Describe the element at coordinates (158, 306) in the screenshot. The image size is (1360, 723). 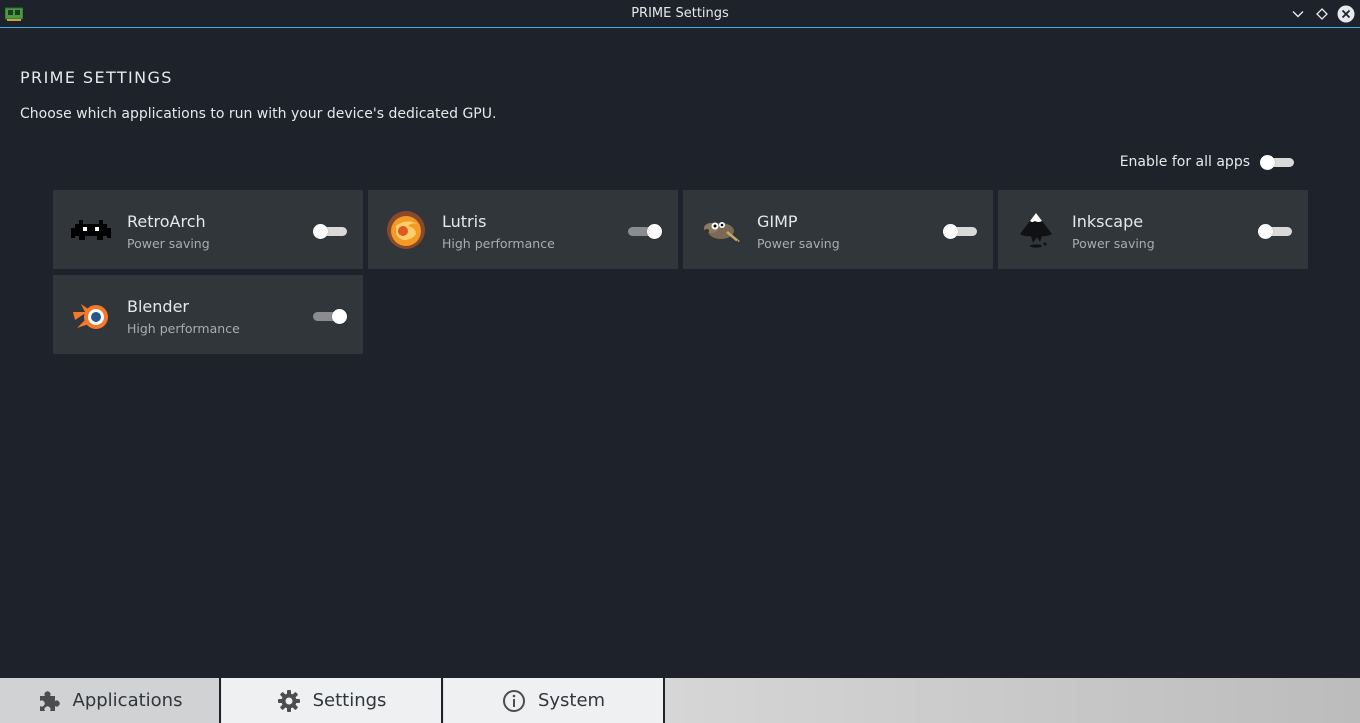
I see `app-name: Blender` at that location.